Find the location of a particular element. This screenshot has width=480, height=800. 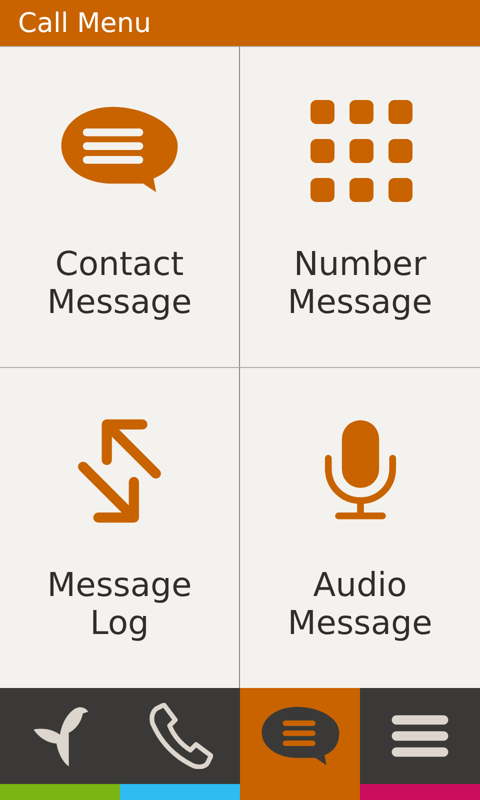

tile-label: Audio Message is located at coordinates (360, 604).